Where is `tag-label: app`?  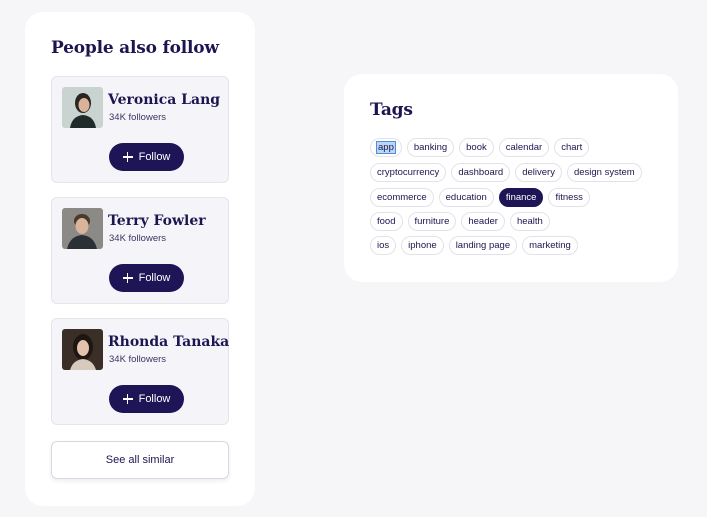
tag-label: app is located at coordinates (386, 147).